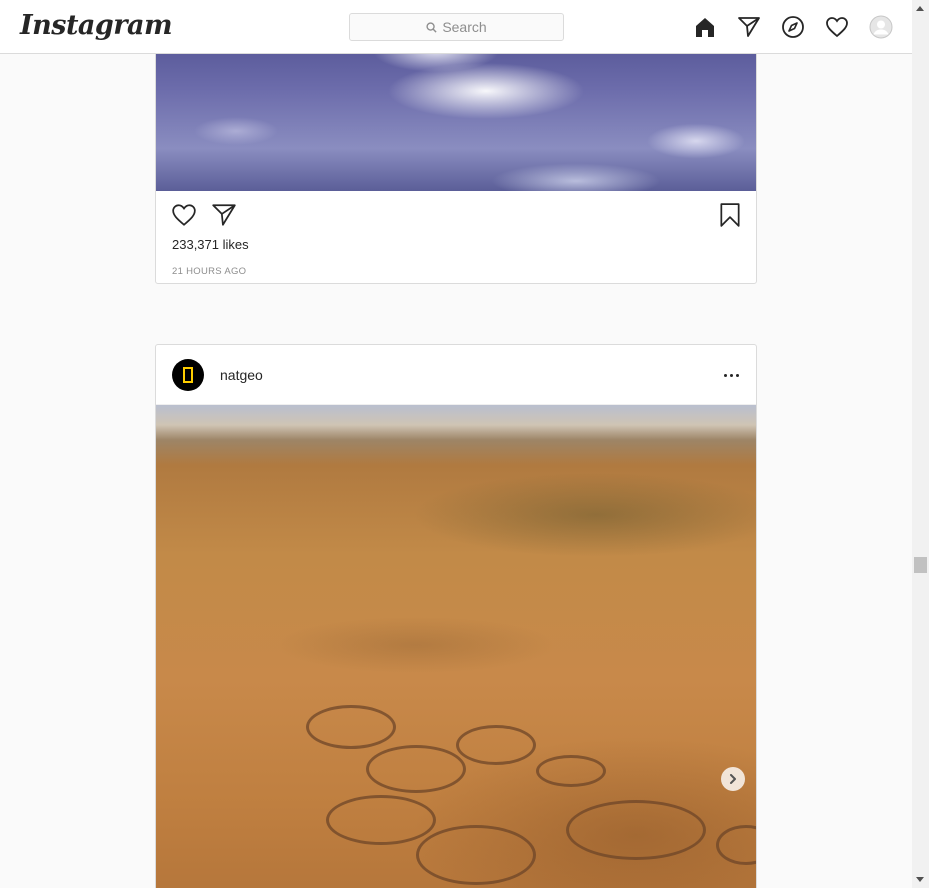 This screenshot has height=888, width=929. What do you see at coordinates (837, 27) in the screenshot?
I see `activity-heart-icon` at bounding box center [837, 27].